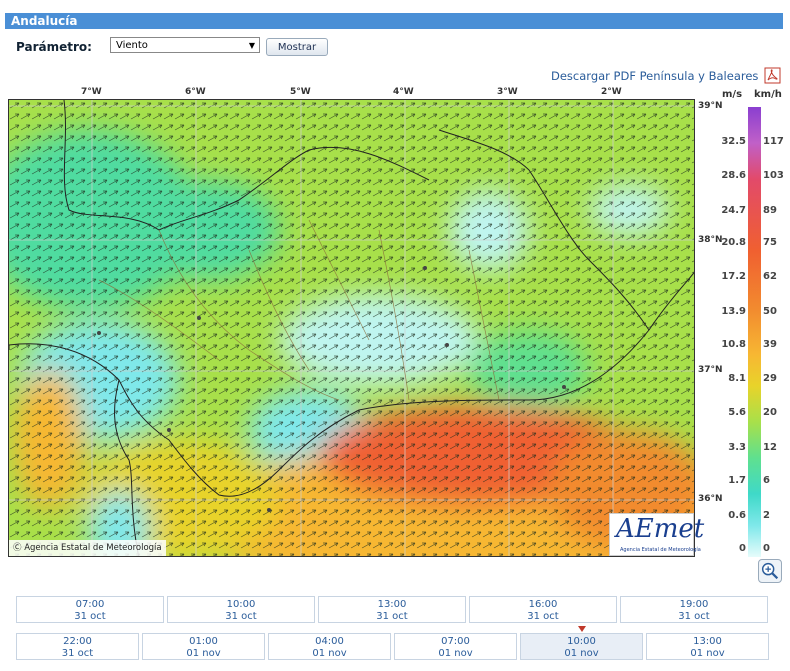 The height and width of the screenshot is (671, 790). I want to click on time-slot: 07:00 31 oct, so click(90, 609).